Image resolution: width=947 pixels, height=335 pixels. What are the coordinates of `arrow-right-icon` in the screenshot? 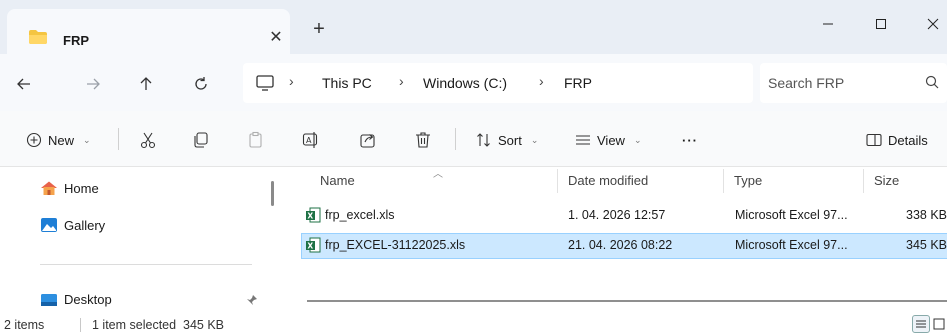 It's located at (93, 84).